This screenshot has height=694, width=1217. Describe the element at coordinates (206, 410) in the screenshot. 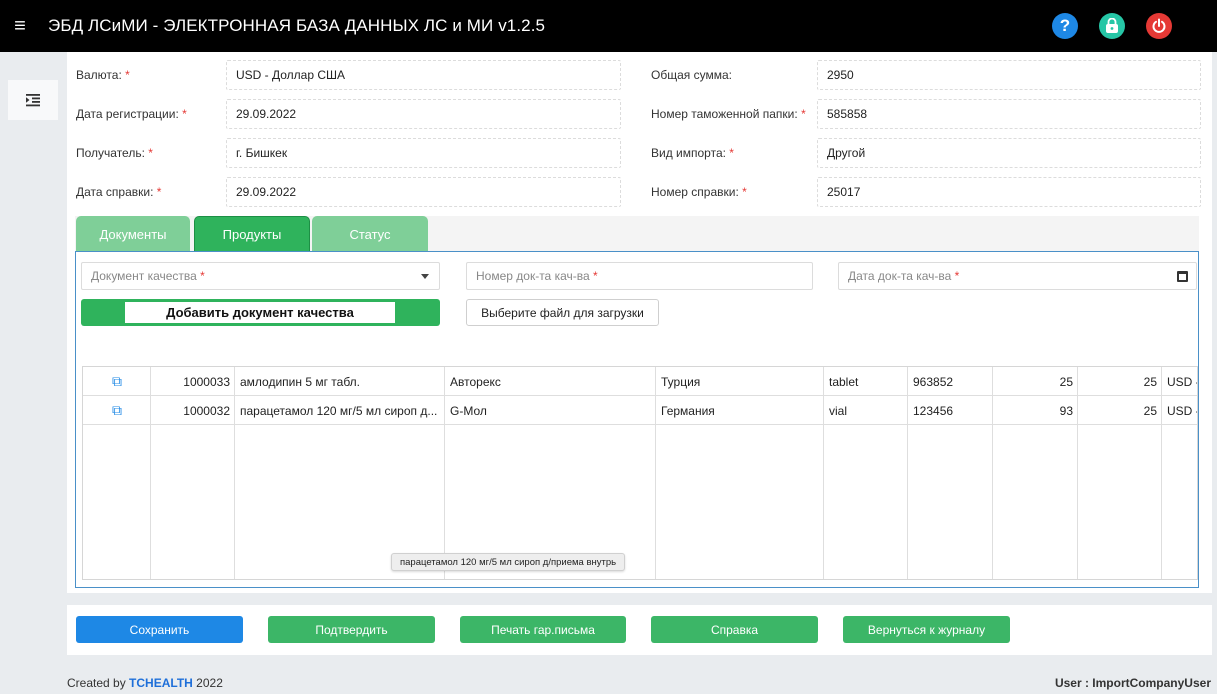

I see `product-id: 1000032` at that location.